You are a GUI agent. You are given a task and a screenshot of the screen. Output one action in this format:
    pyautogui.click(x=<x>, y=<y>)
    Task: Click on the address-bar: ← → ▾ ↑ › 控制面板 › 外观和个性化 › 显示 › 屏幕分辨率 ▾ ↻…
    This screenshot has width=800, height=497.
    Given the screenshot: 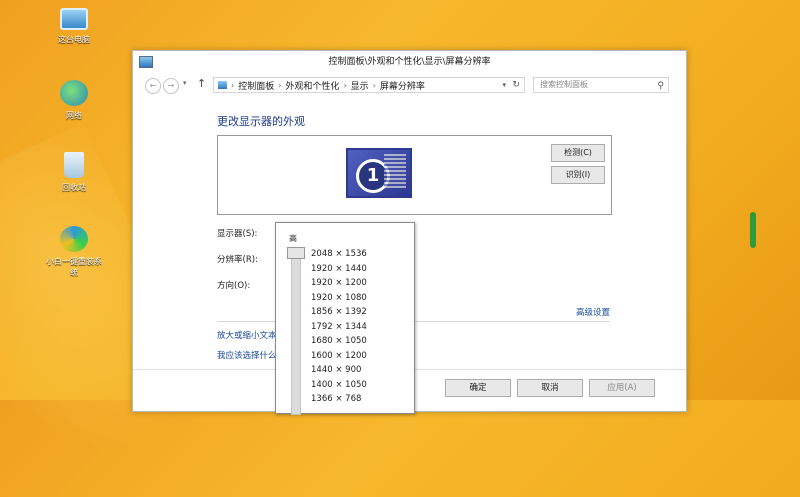 What is the action you would take?
    pyautogui.click(x=409, y=86)
    